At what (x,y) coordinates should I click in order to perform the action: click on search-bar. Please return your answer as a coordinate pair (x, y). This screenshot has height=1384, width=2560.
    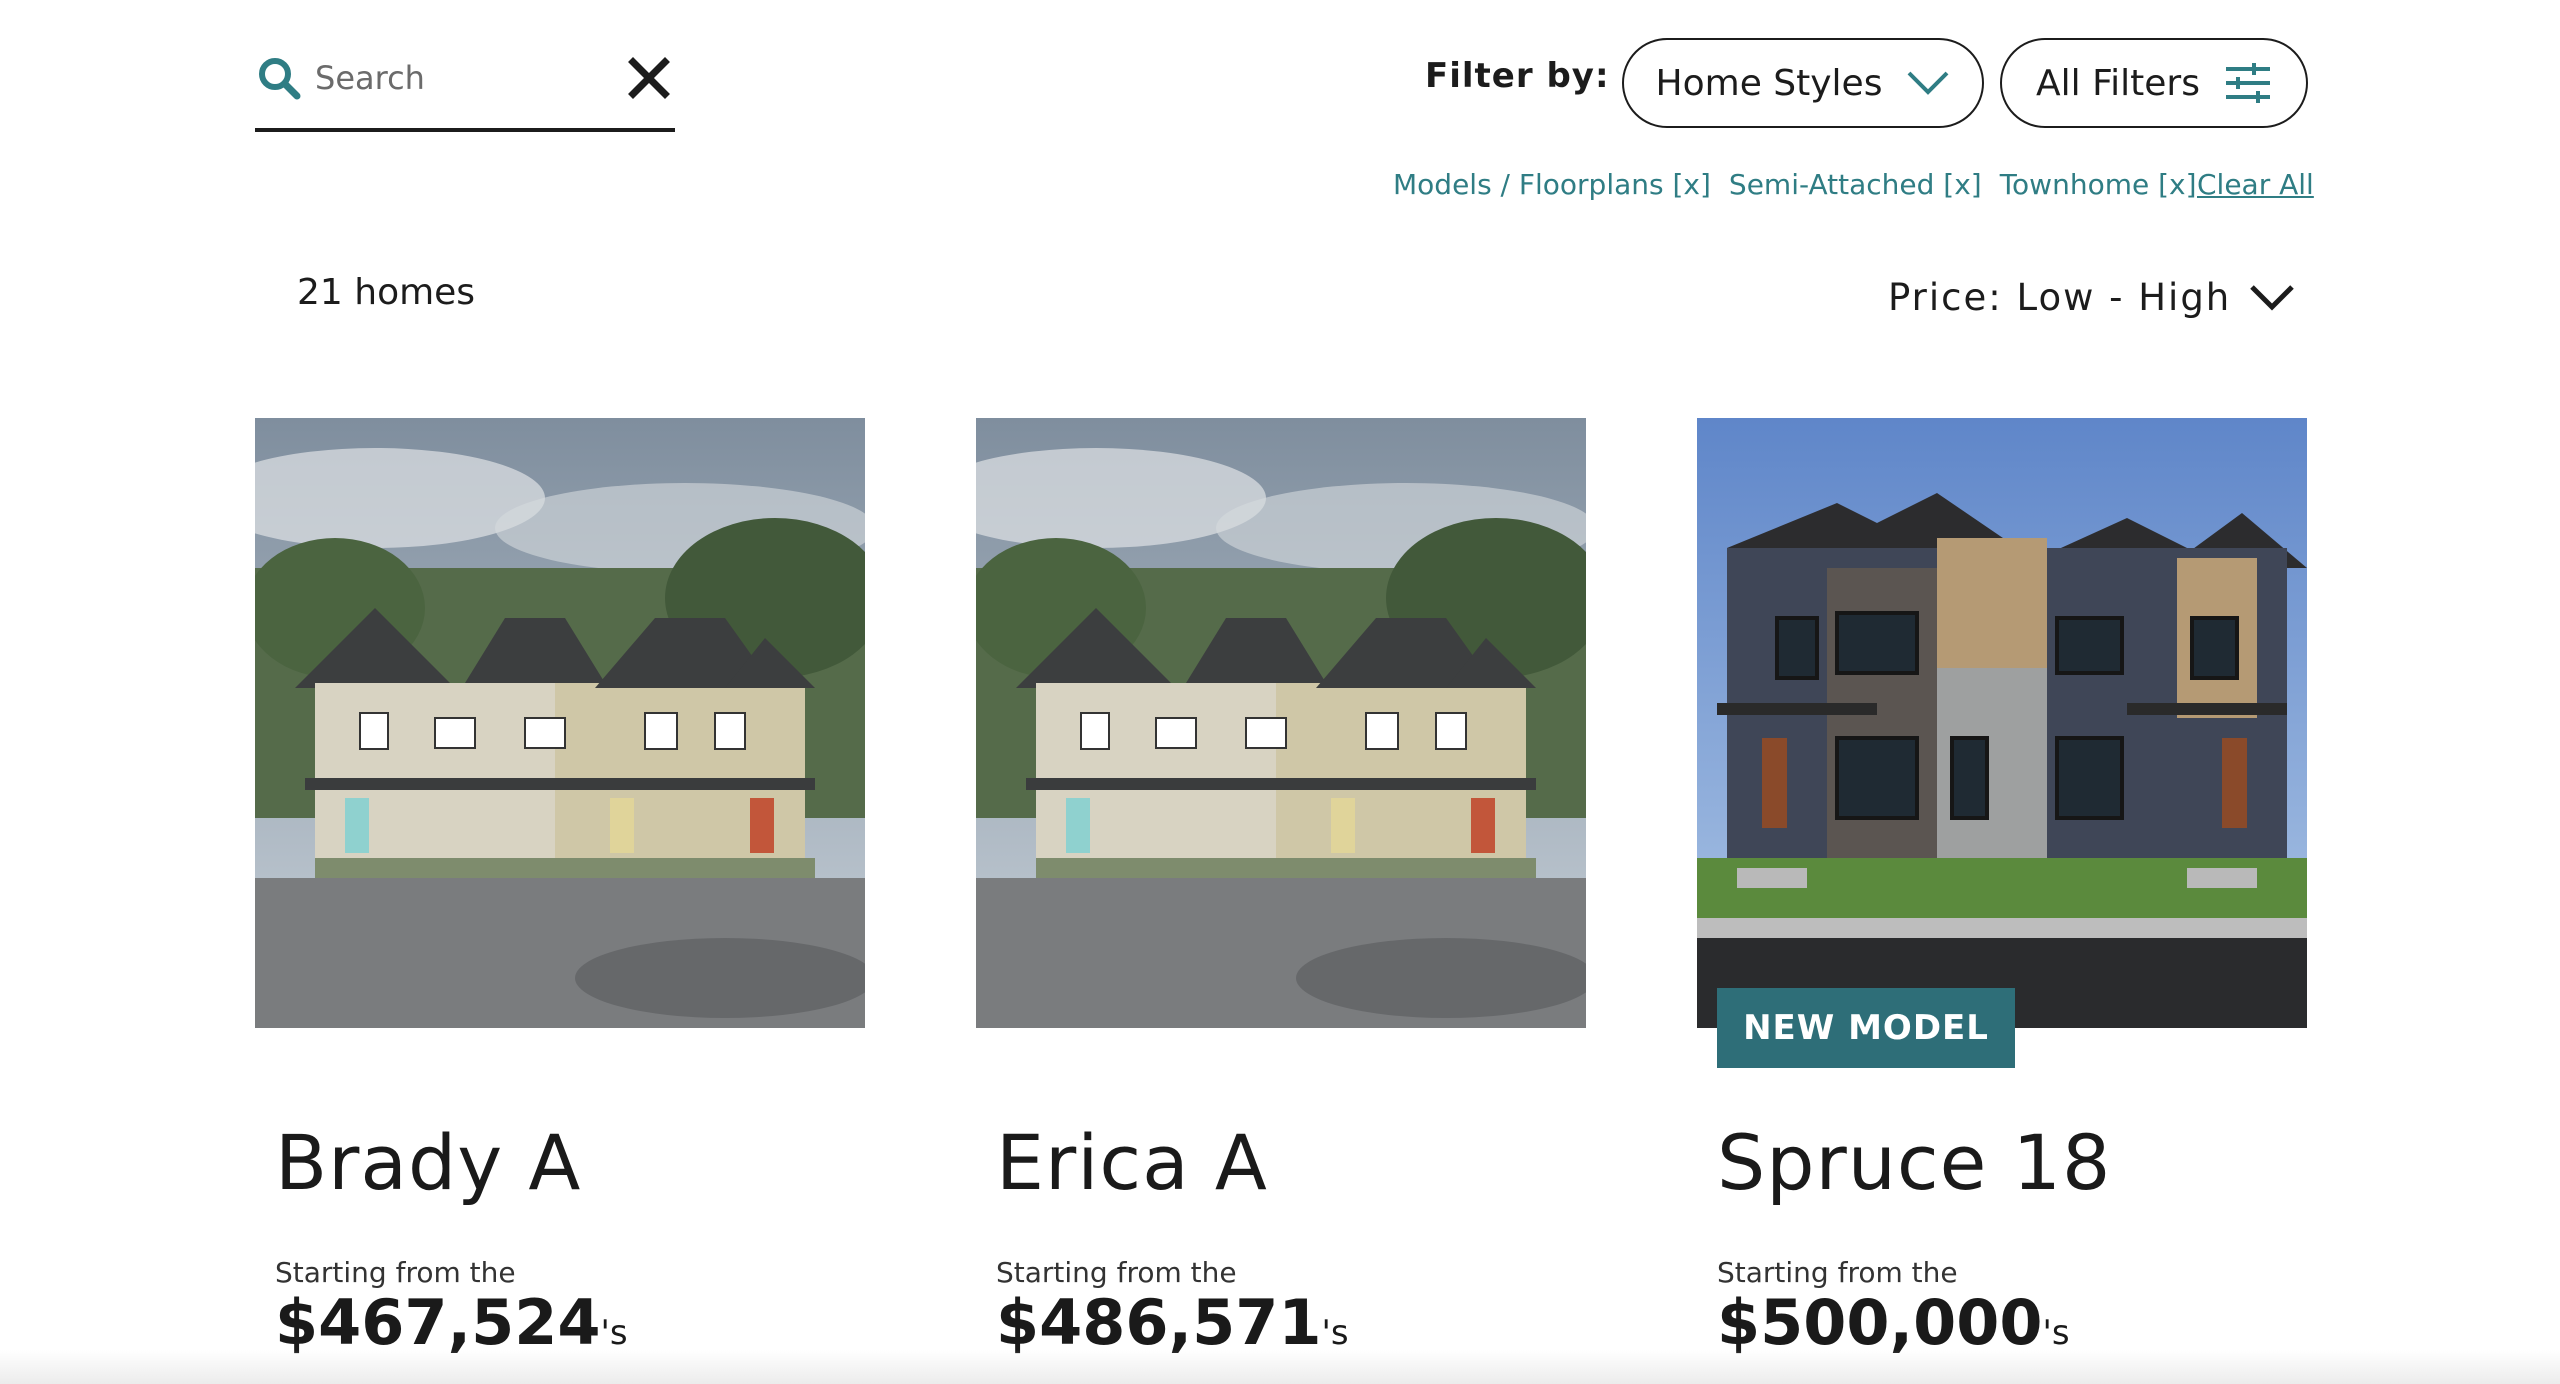
    Looking at the image, I should click on (465, 90).